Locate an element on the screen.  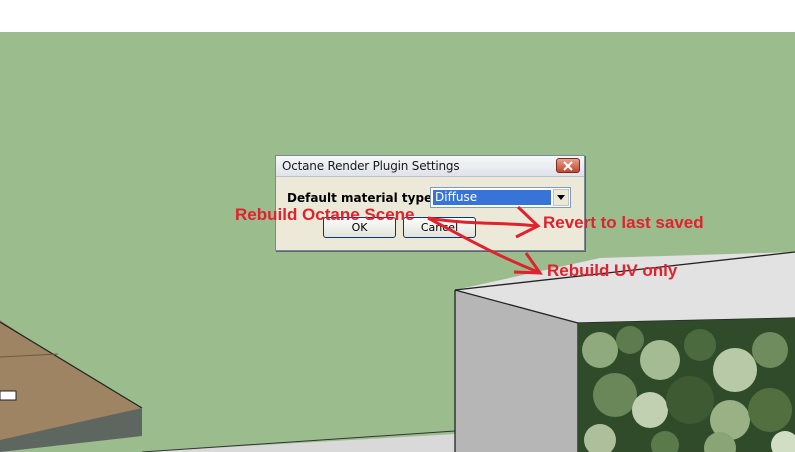
dropdown-button is located at coordinates (561, 197).